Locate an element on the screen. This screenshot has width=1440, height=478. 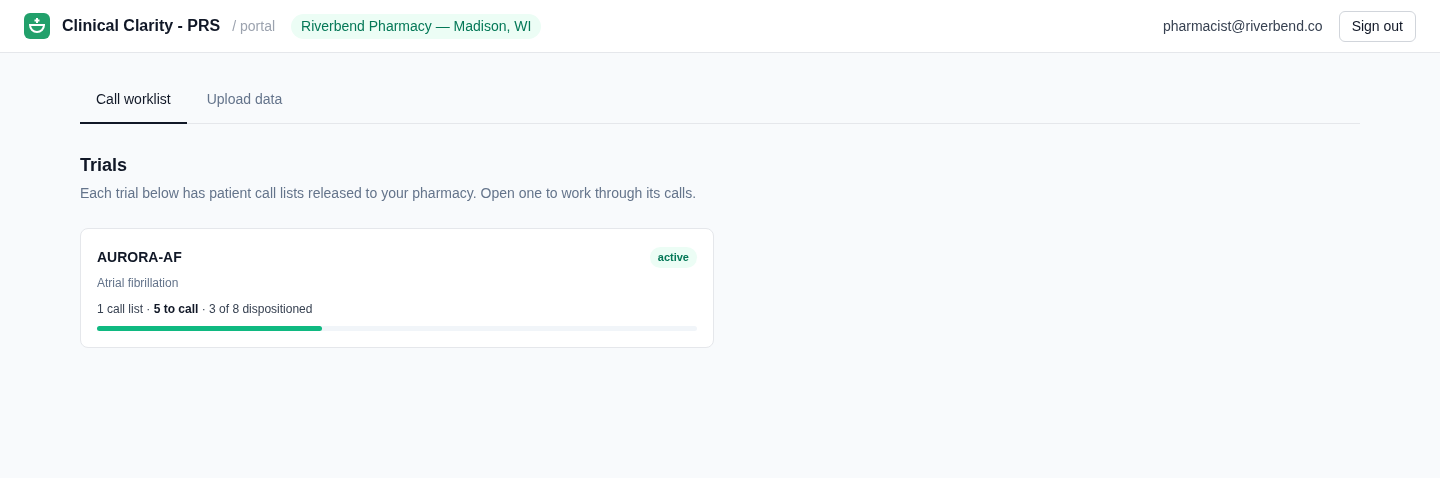
section-label: / portal is located at coordinates (254, 26).